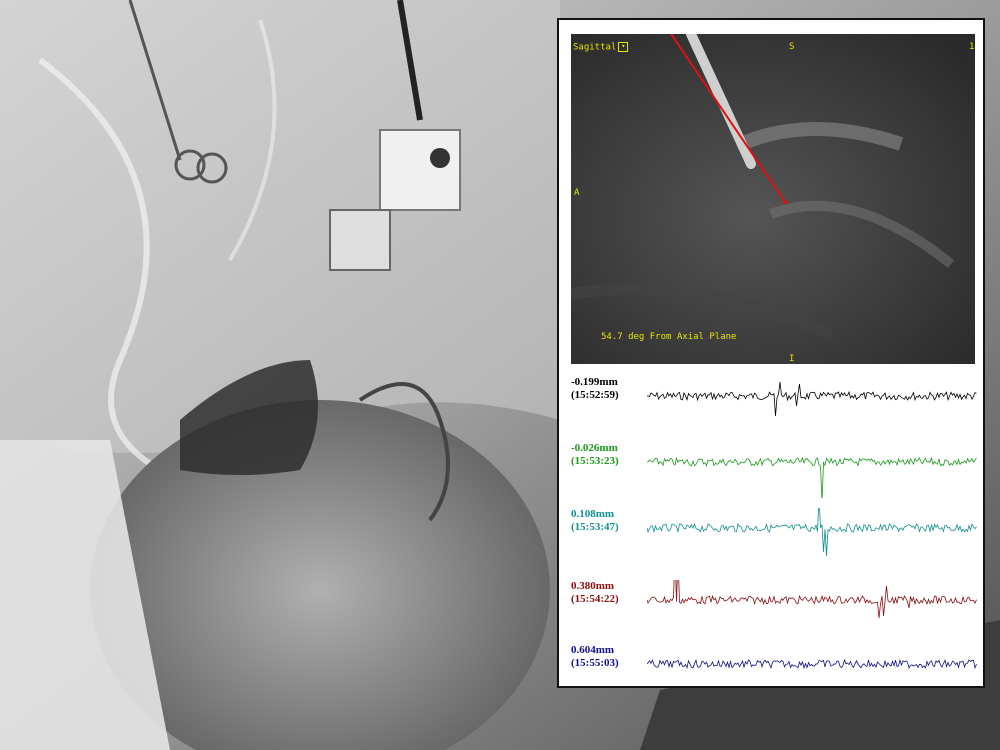  Describe the element at coordinates (593, 650) in the screenshot. I see `trace-depth: 0.604mm` at that location.